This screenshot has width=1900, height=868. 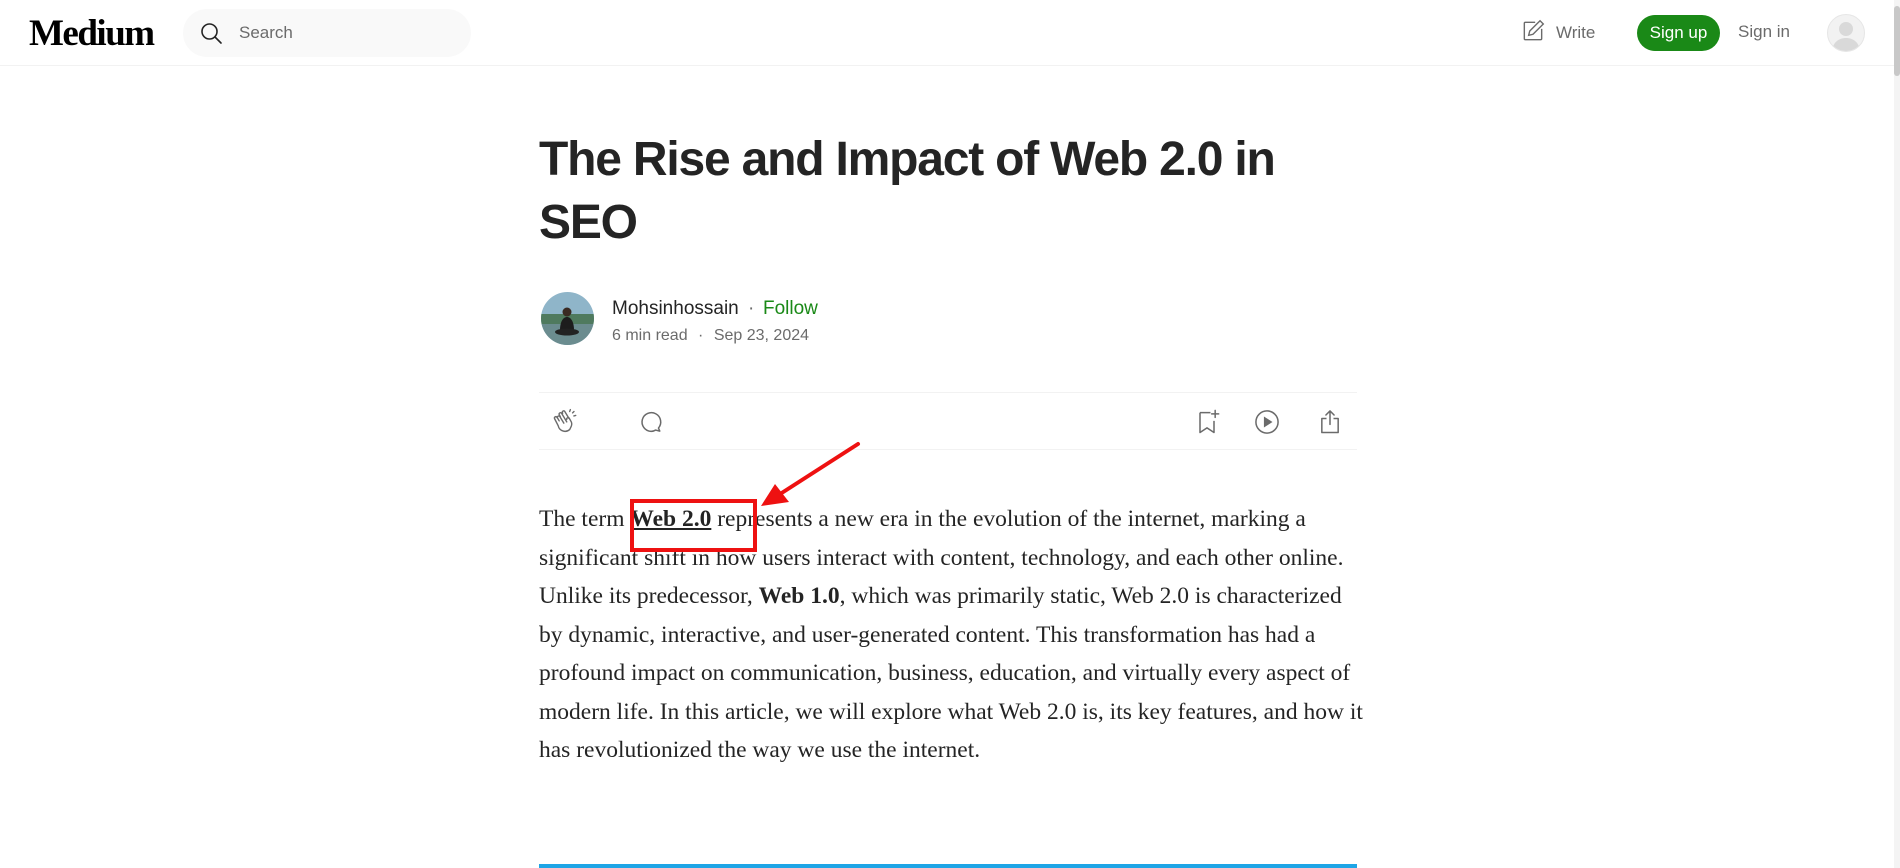 I want to click on search-input, so click(x=344, y=33).